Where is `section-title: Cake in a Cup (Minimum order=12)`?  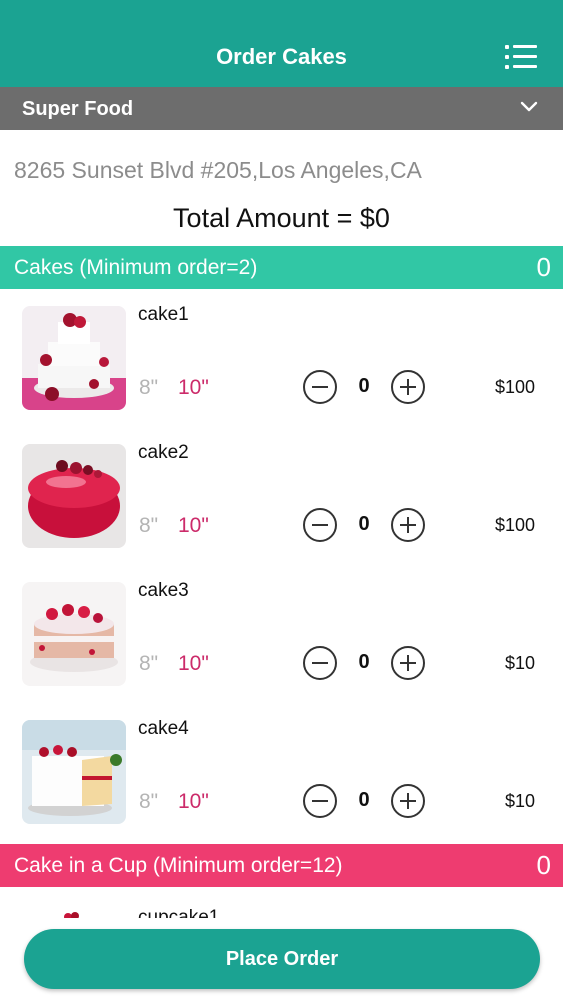
section-title: Cake in a Cup (Minimum order=12) is located at coordinates (178, 865).